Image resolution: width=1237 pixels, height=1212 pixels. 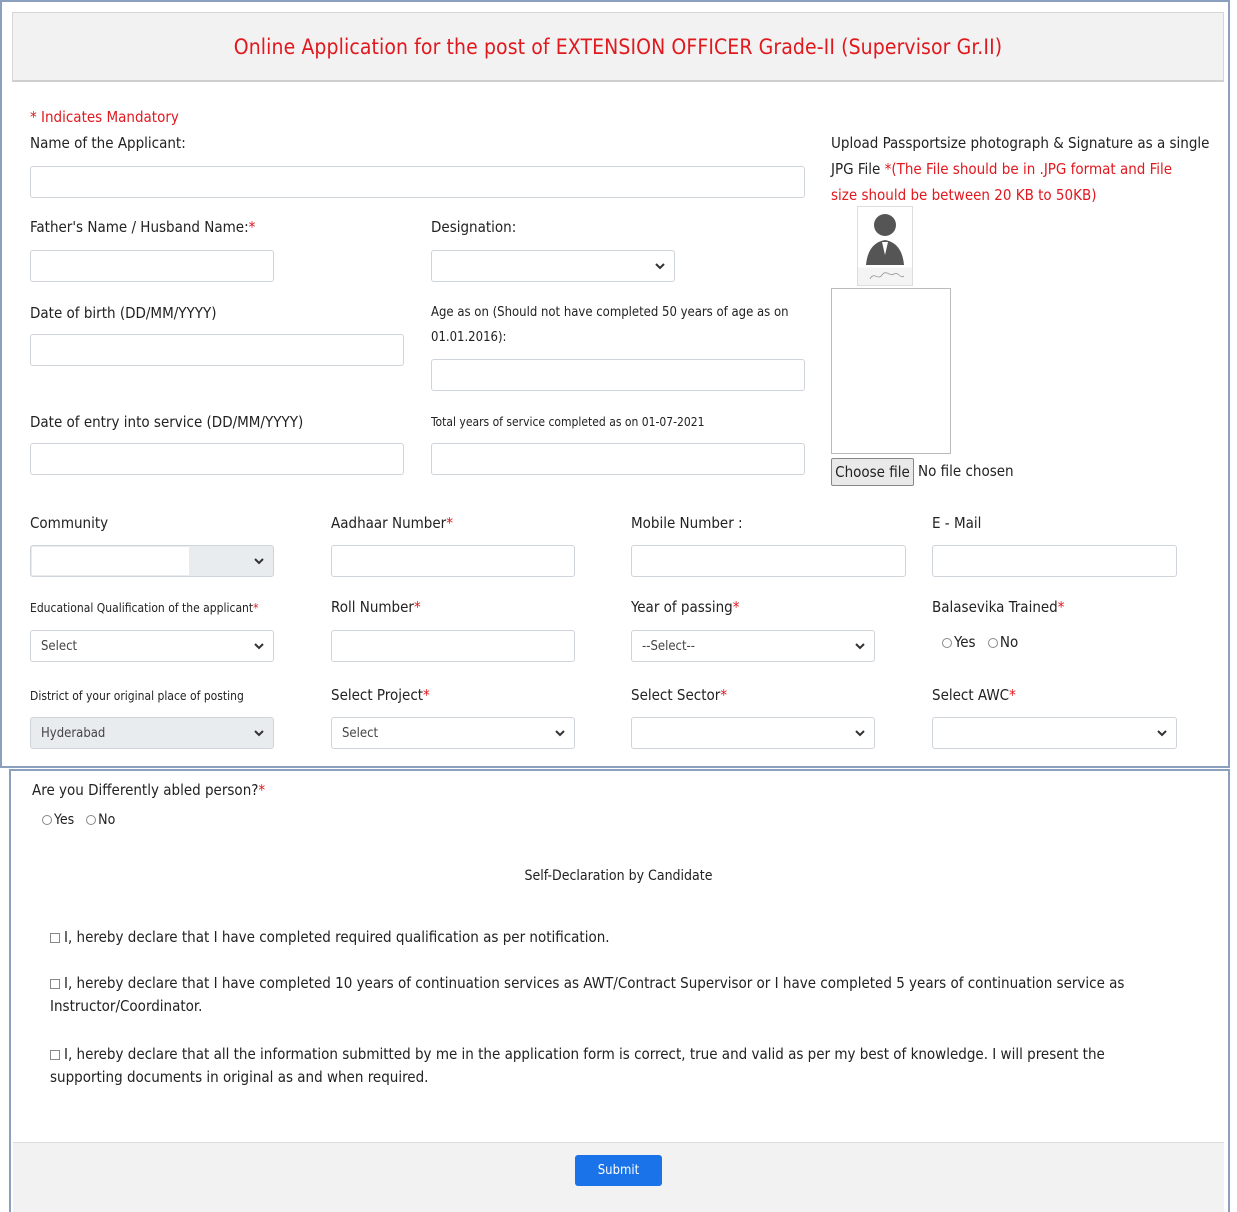 I want to click on project-select-value: Select, so click(x=360, y=733).